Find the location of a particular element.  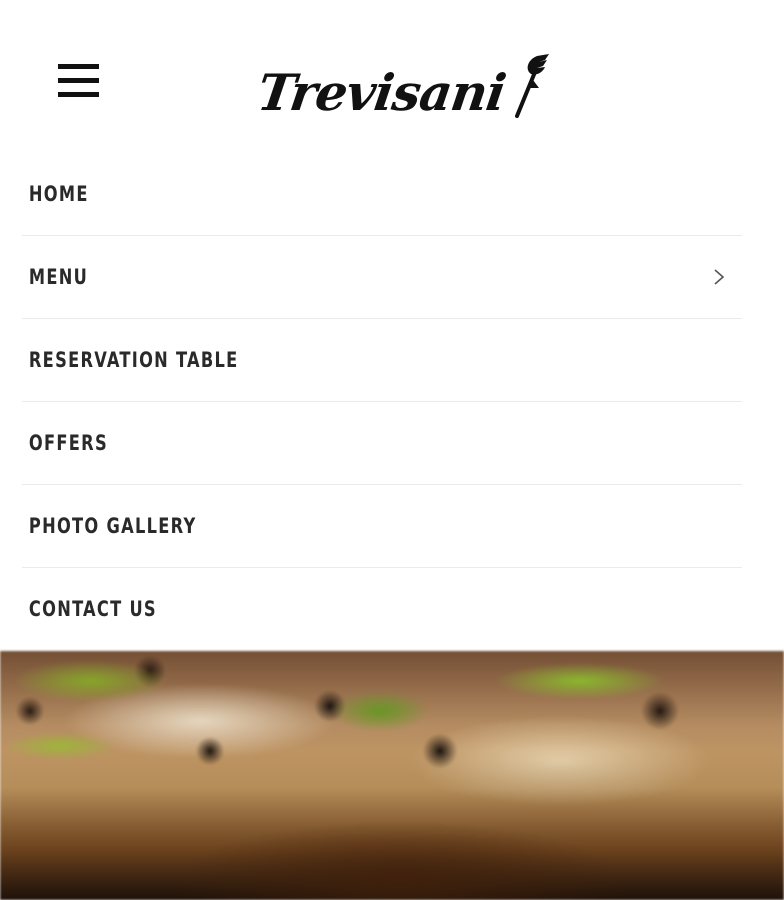

menu-item-contact-us: CONTACT US is located at coordinates (382, 608).